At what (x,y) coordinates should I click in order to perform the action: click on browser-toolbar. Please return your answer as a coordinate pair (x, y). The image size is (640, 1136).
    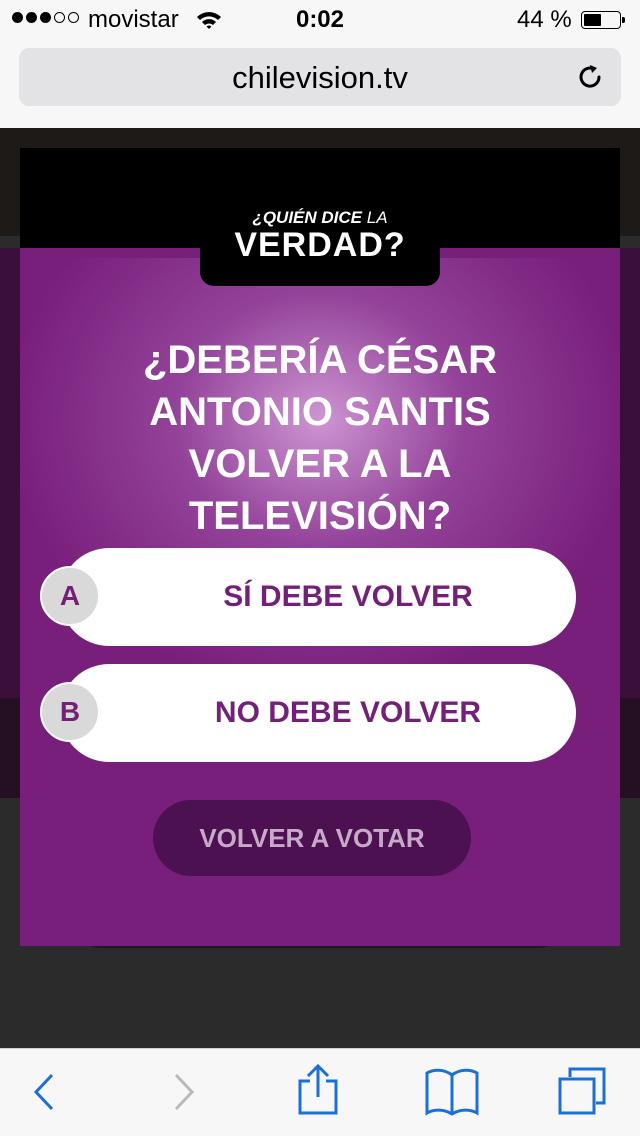
    Looking at the image, I should click on (320, 1092).